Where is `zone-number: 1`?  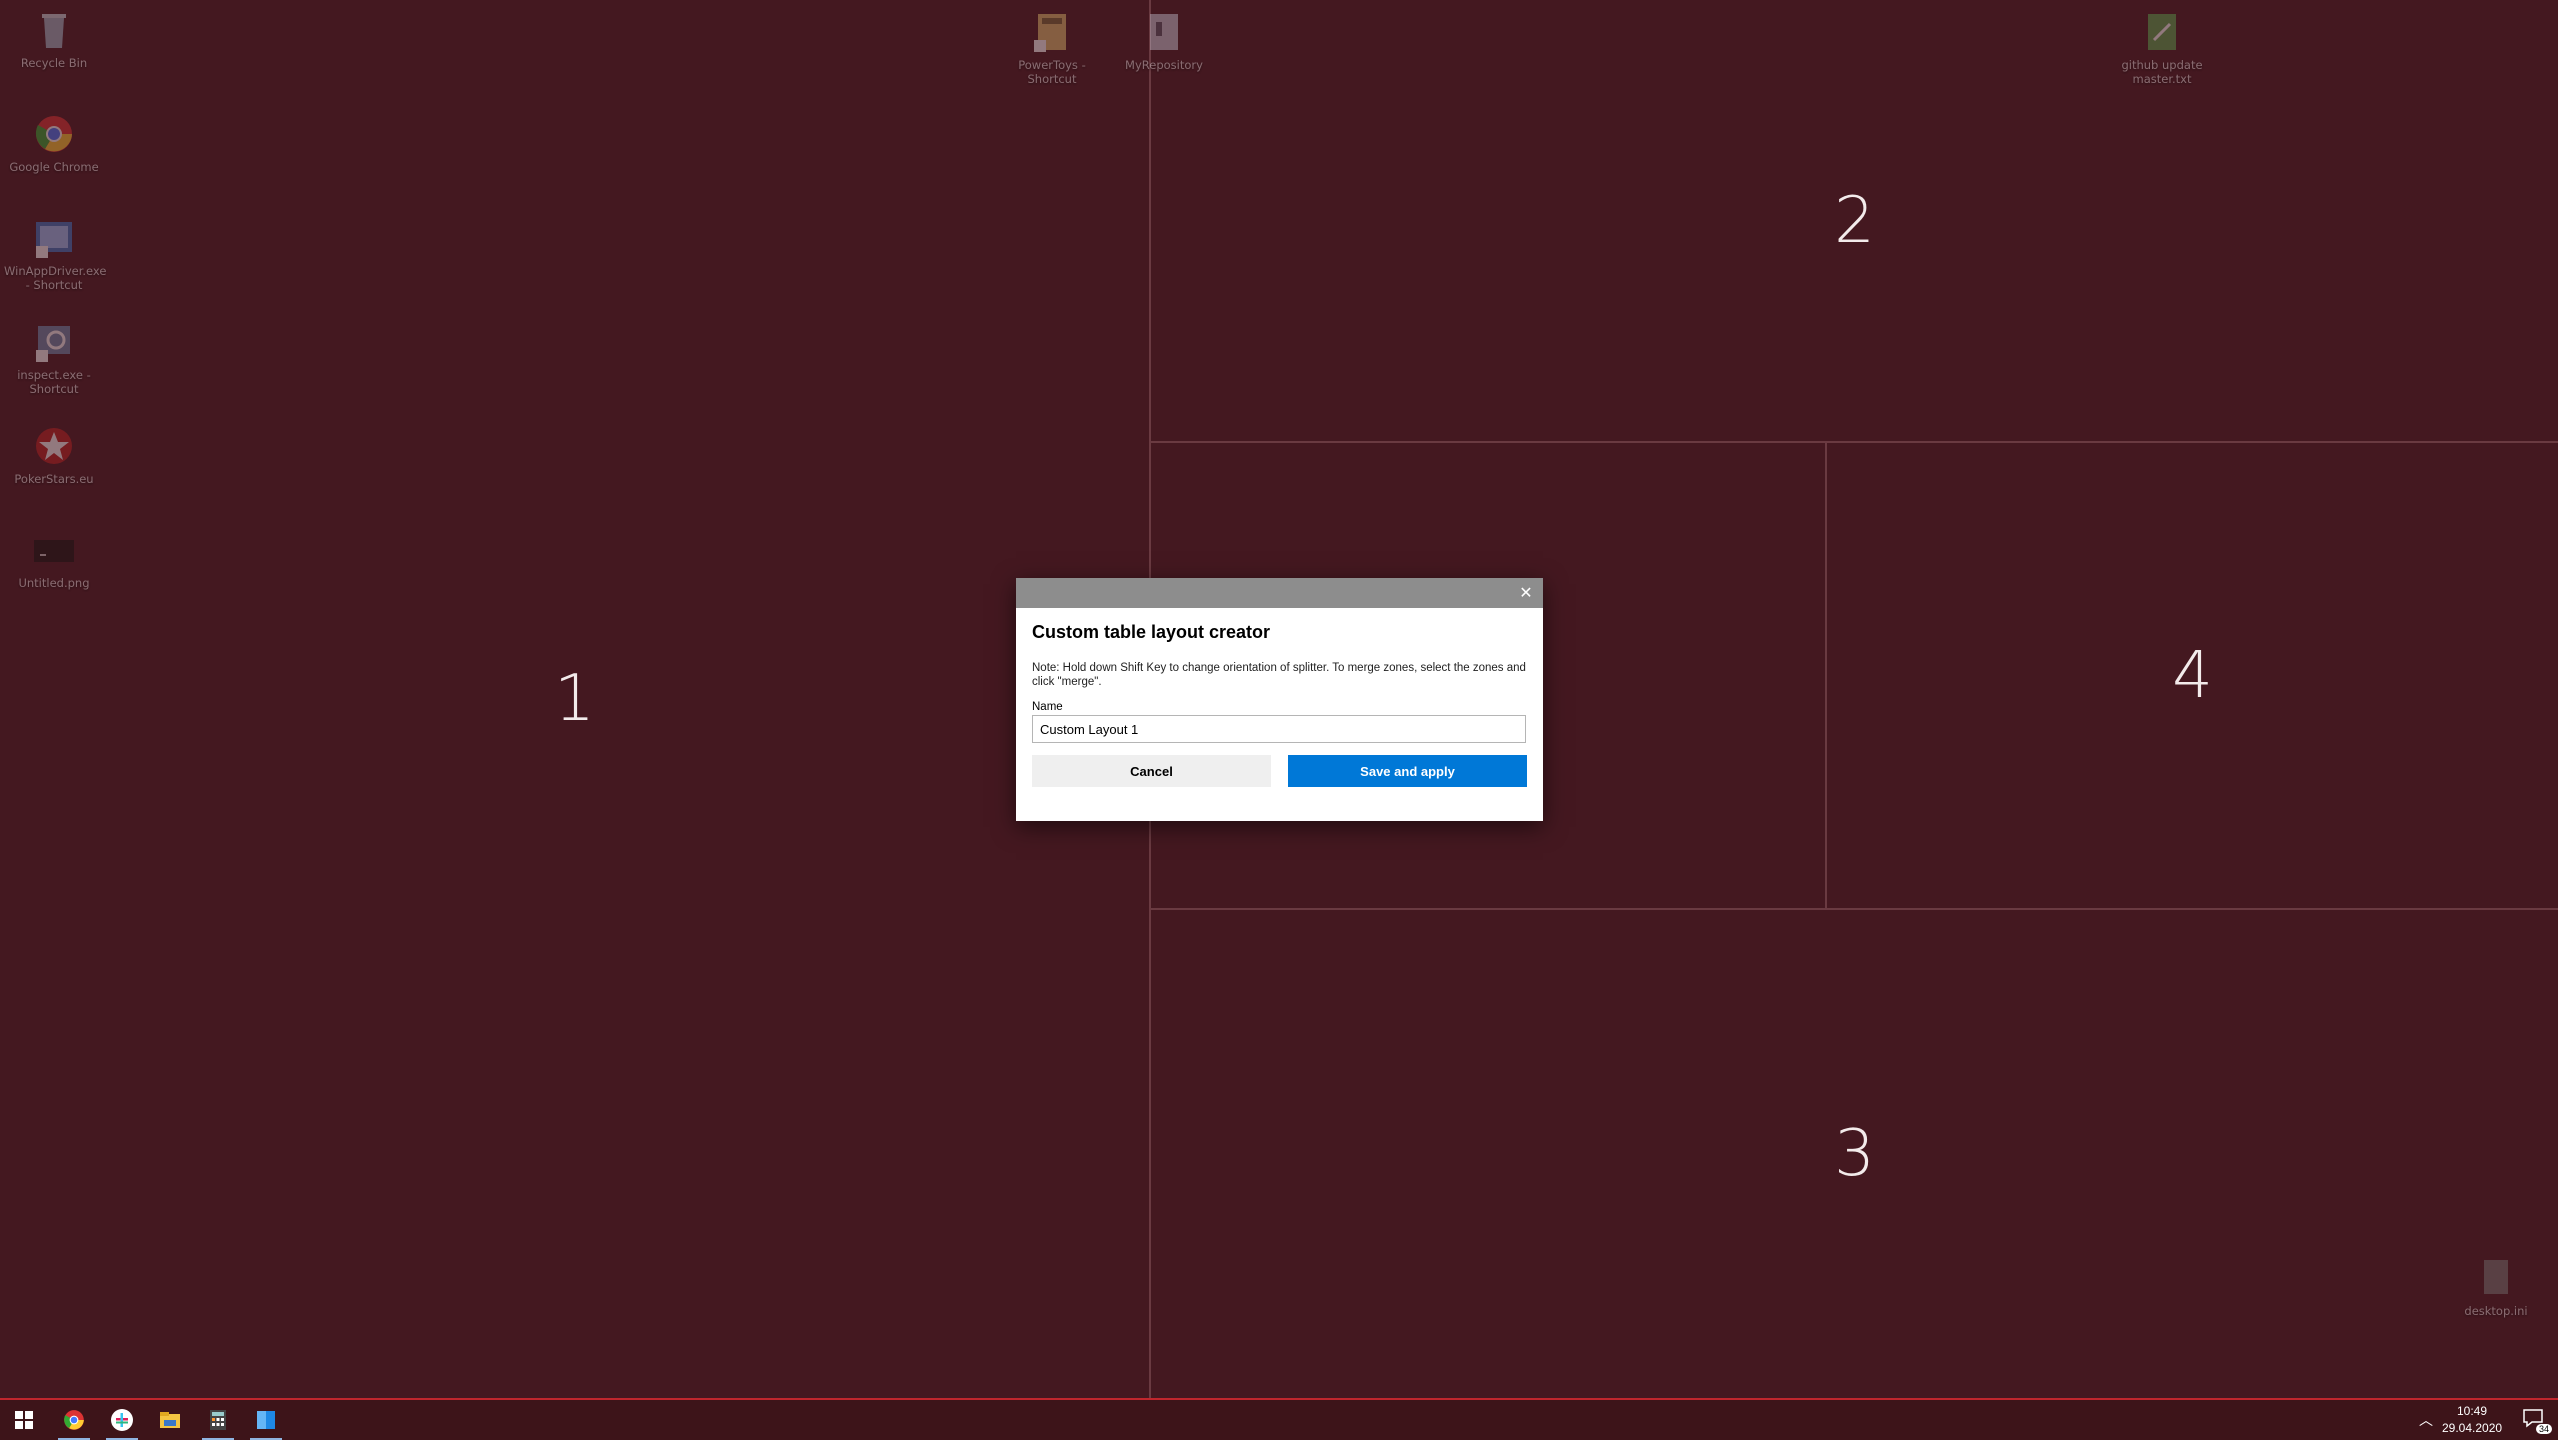 zone-number: 1 is located at coordinates (574, 699).